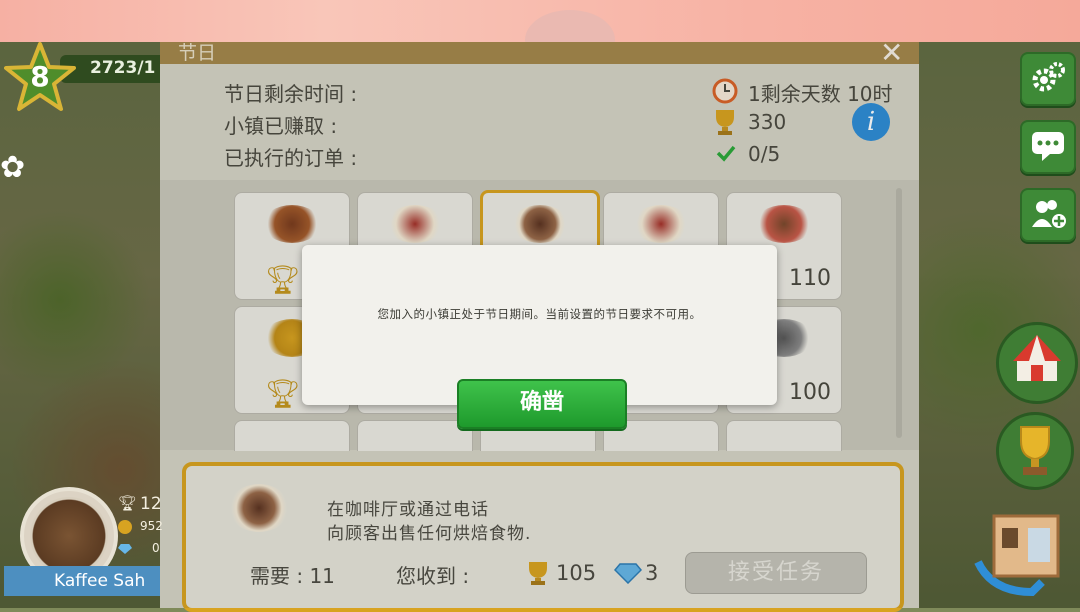 The height and width of the screenshot is (612, 1080). What do you see at coordinates (539, 314) in the screenshot?
I see `dialog-message: 您加入的小镇正处于节日期间。当前设置的节日要求不可用。` at bounding box center [539, 314].